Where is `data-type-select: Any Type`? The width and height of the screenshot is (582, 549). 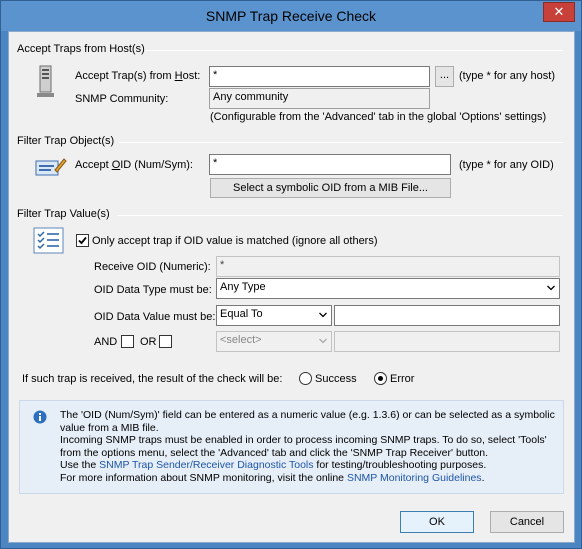 data-type-select: Any Type is located at coordinates (388, 288).